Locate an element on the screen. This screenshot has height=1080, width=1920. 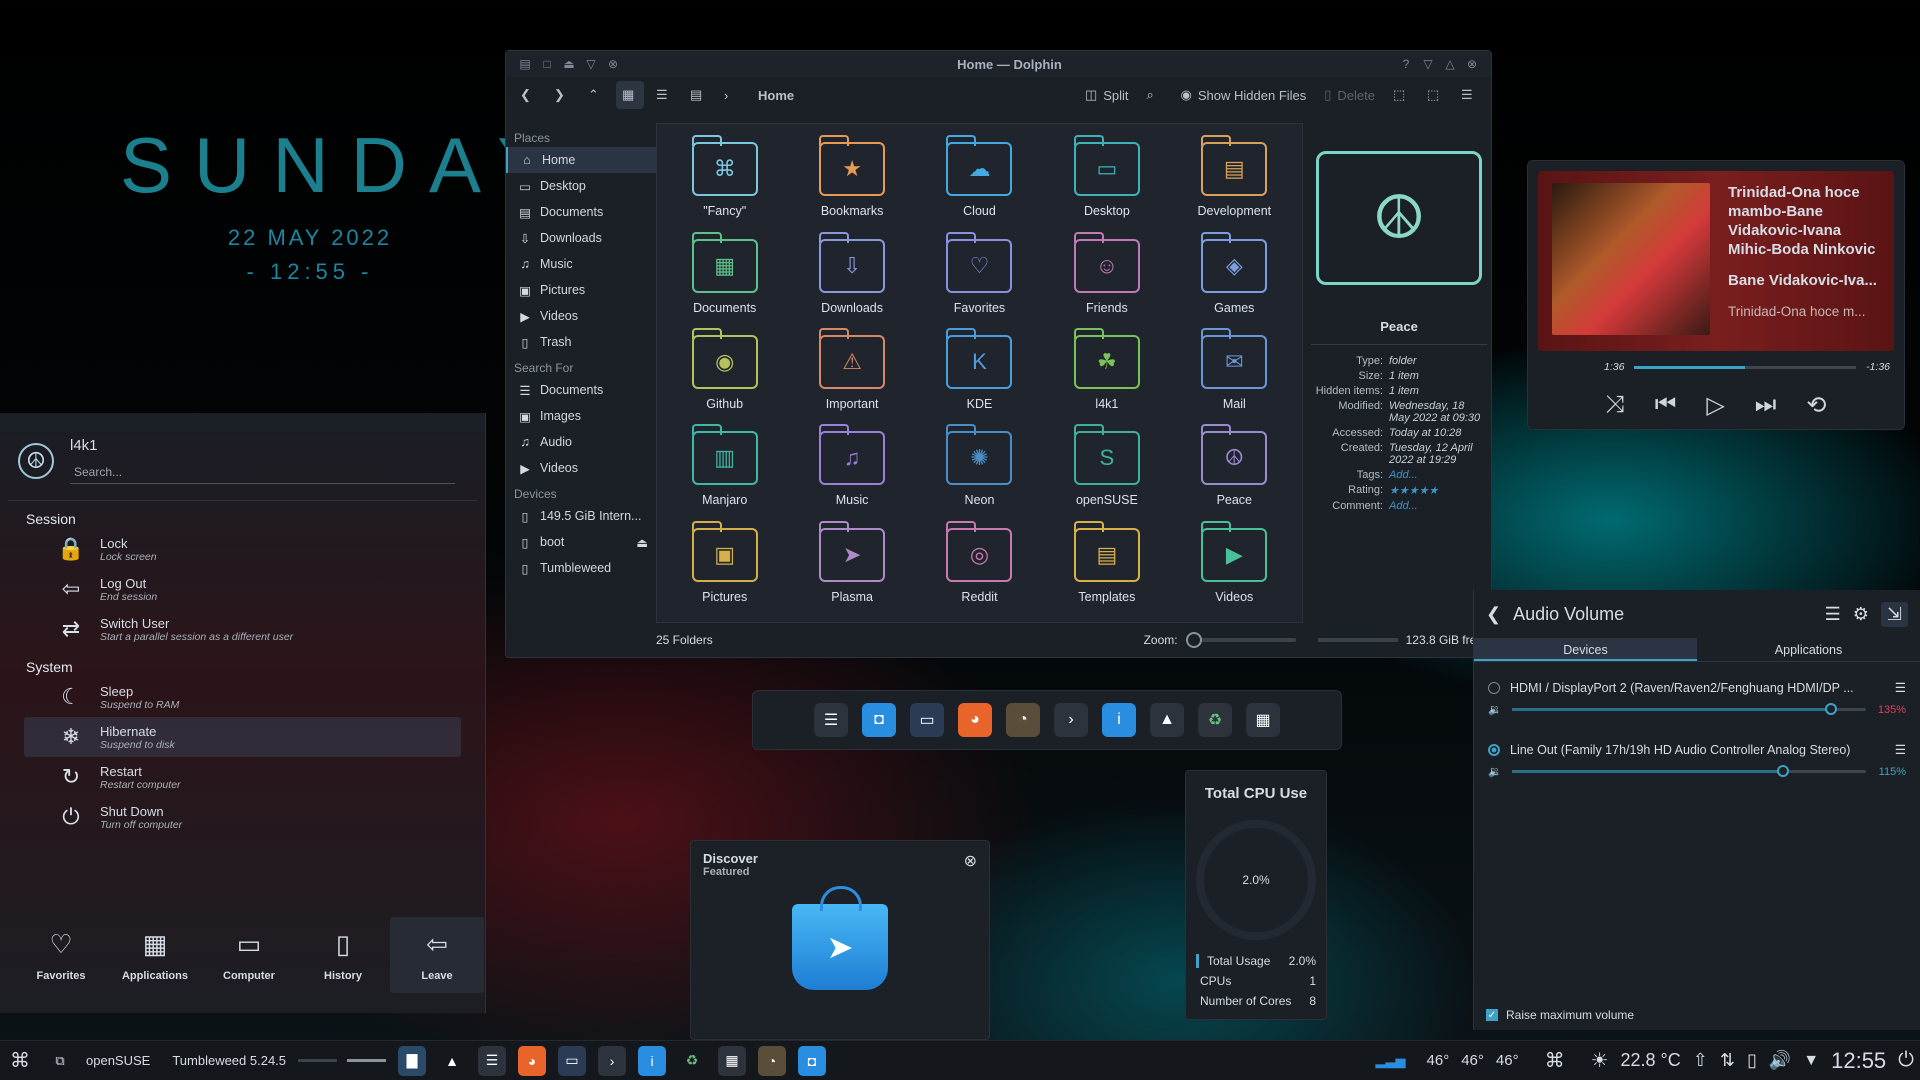
volume-knob is located at coordinates (1830, 709).